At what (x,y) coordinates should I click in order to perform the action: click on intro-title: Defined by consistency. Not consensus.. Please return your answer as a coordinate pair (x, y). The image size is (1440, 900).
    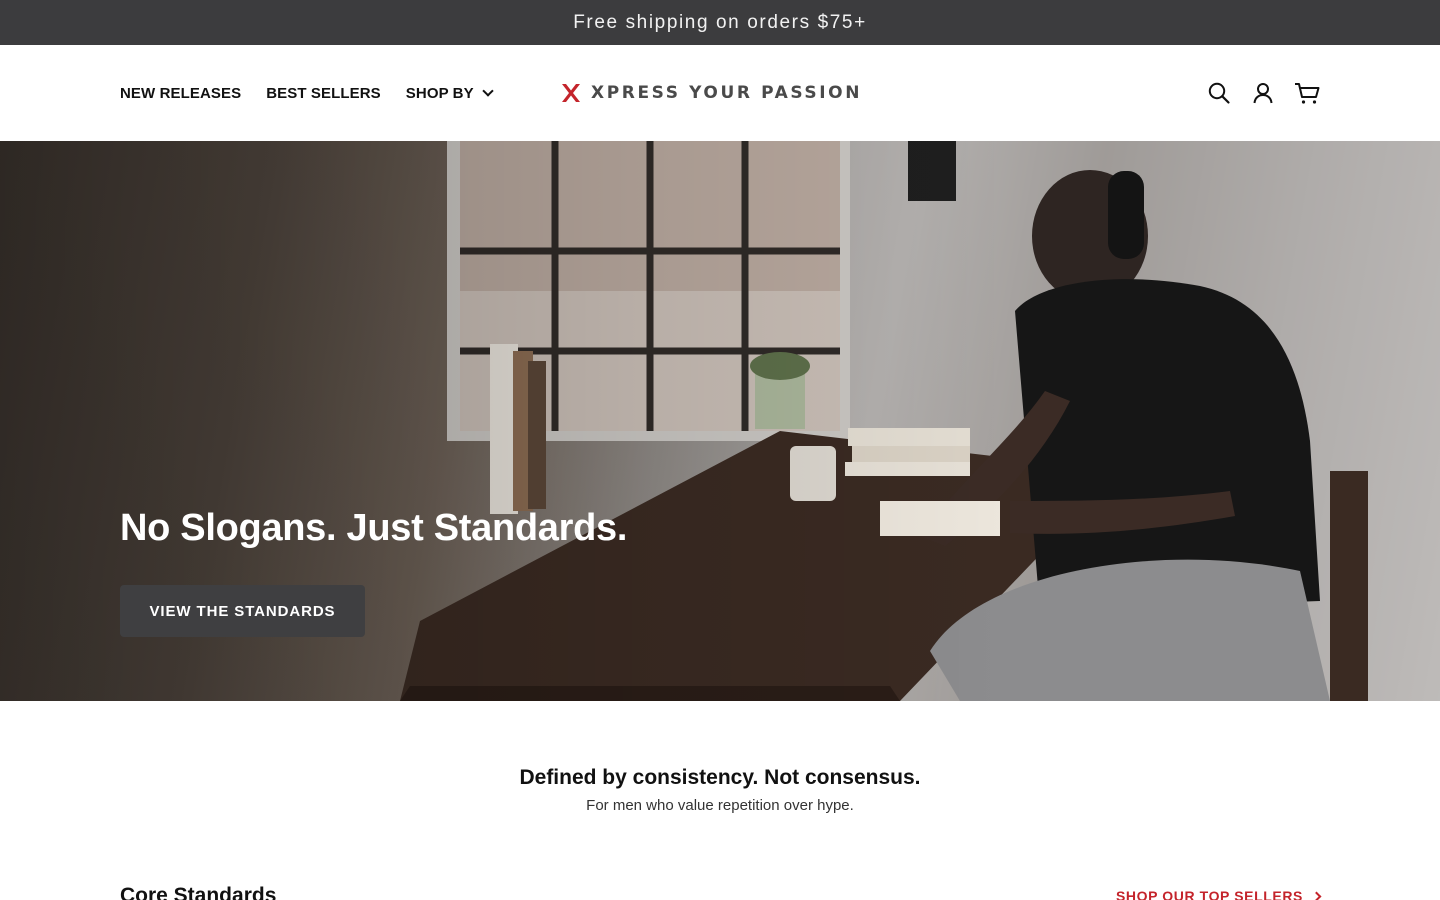
    Looking at the image, I should click on (720, 777).